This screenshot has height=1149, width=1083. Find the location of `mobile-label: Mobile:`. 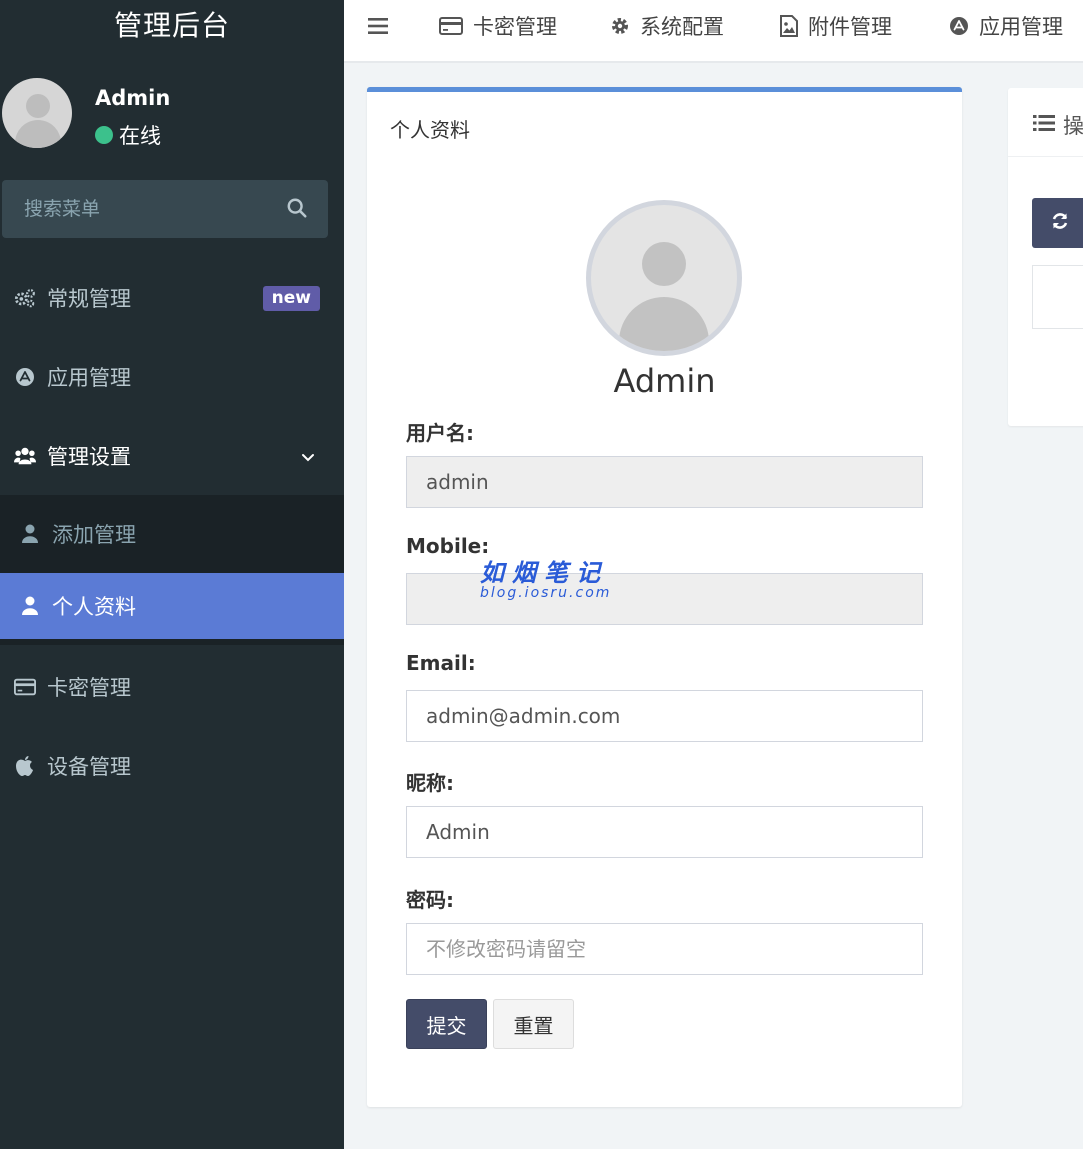

mobile-label: Mobile: is located at coordinates (448, 546).